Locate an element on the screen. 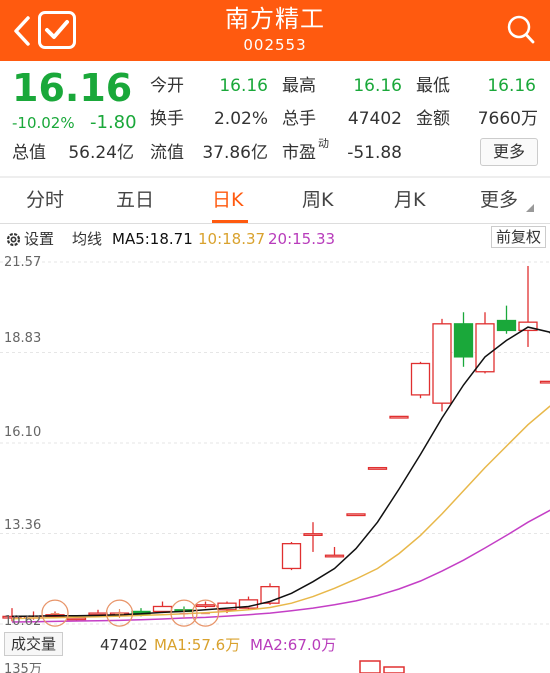 This screenshot has width=550, height=673. volume-indicator-button: 成交量 is located at coordinates (34, 644).